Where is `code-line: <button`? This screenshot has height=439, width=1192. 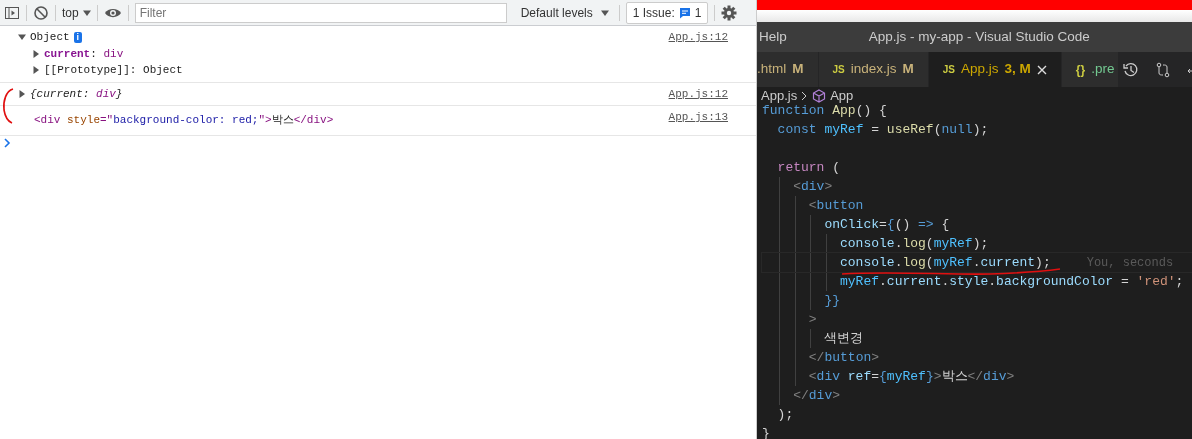 code-line: <button is located at coordinates (835, 205).